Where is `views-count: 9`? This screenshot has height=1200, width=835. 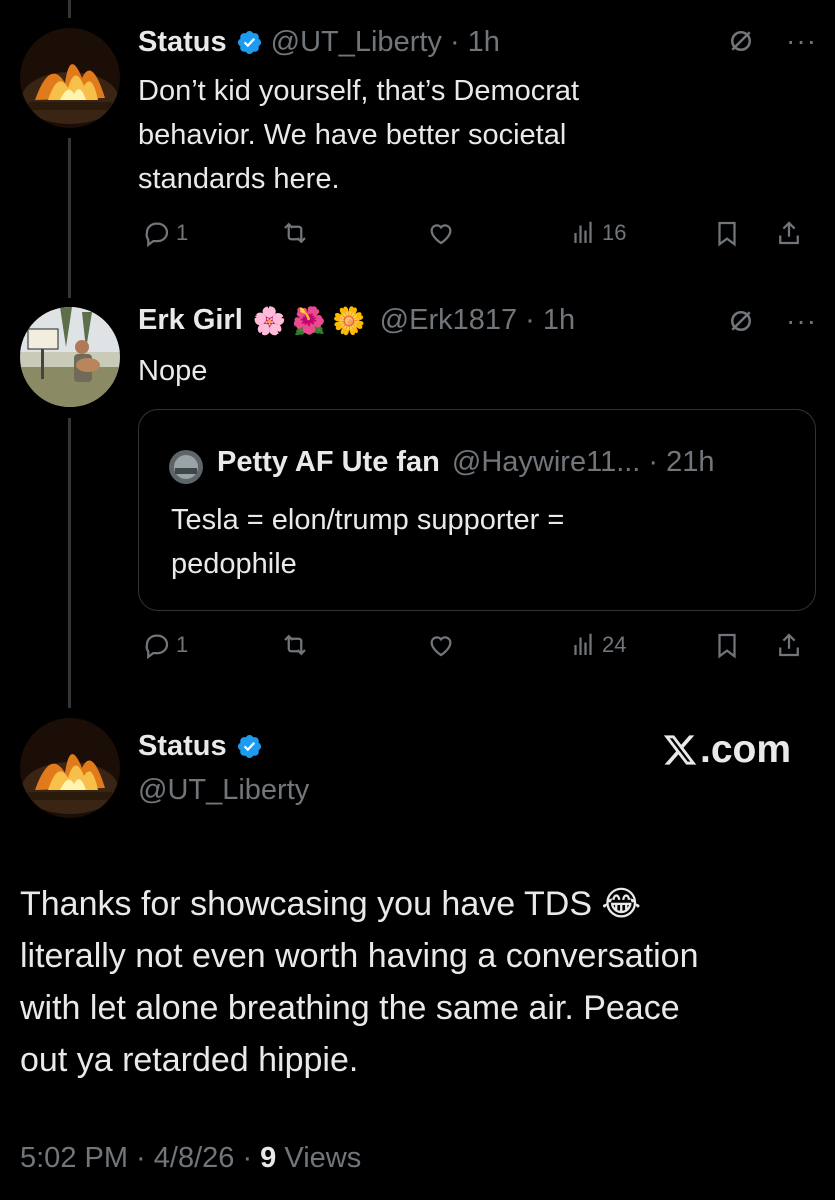 views-count: 9 is located at coordinates (268, 1158).